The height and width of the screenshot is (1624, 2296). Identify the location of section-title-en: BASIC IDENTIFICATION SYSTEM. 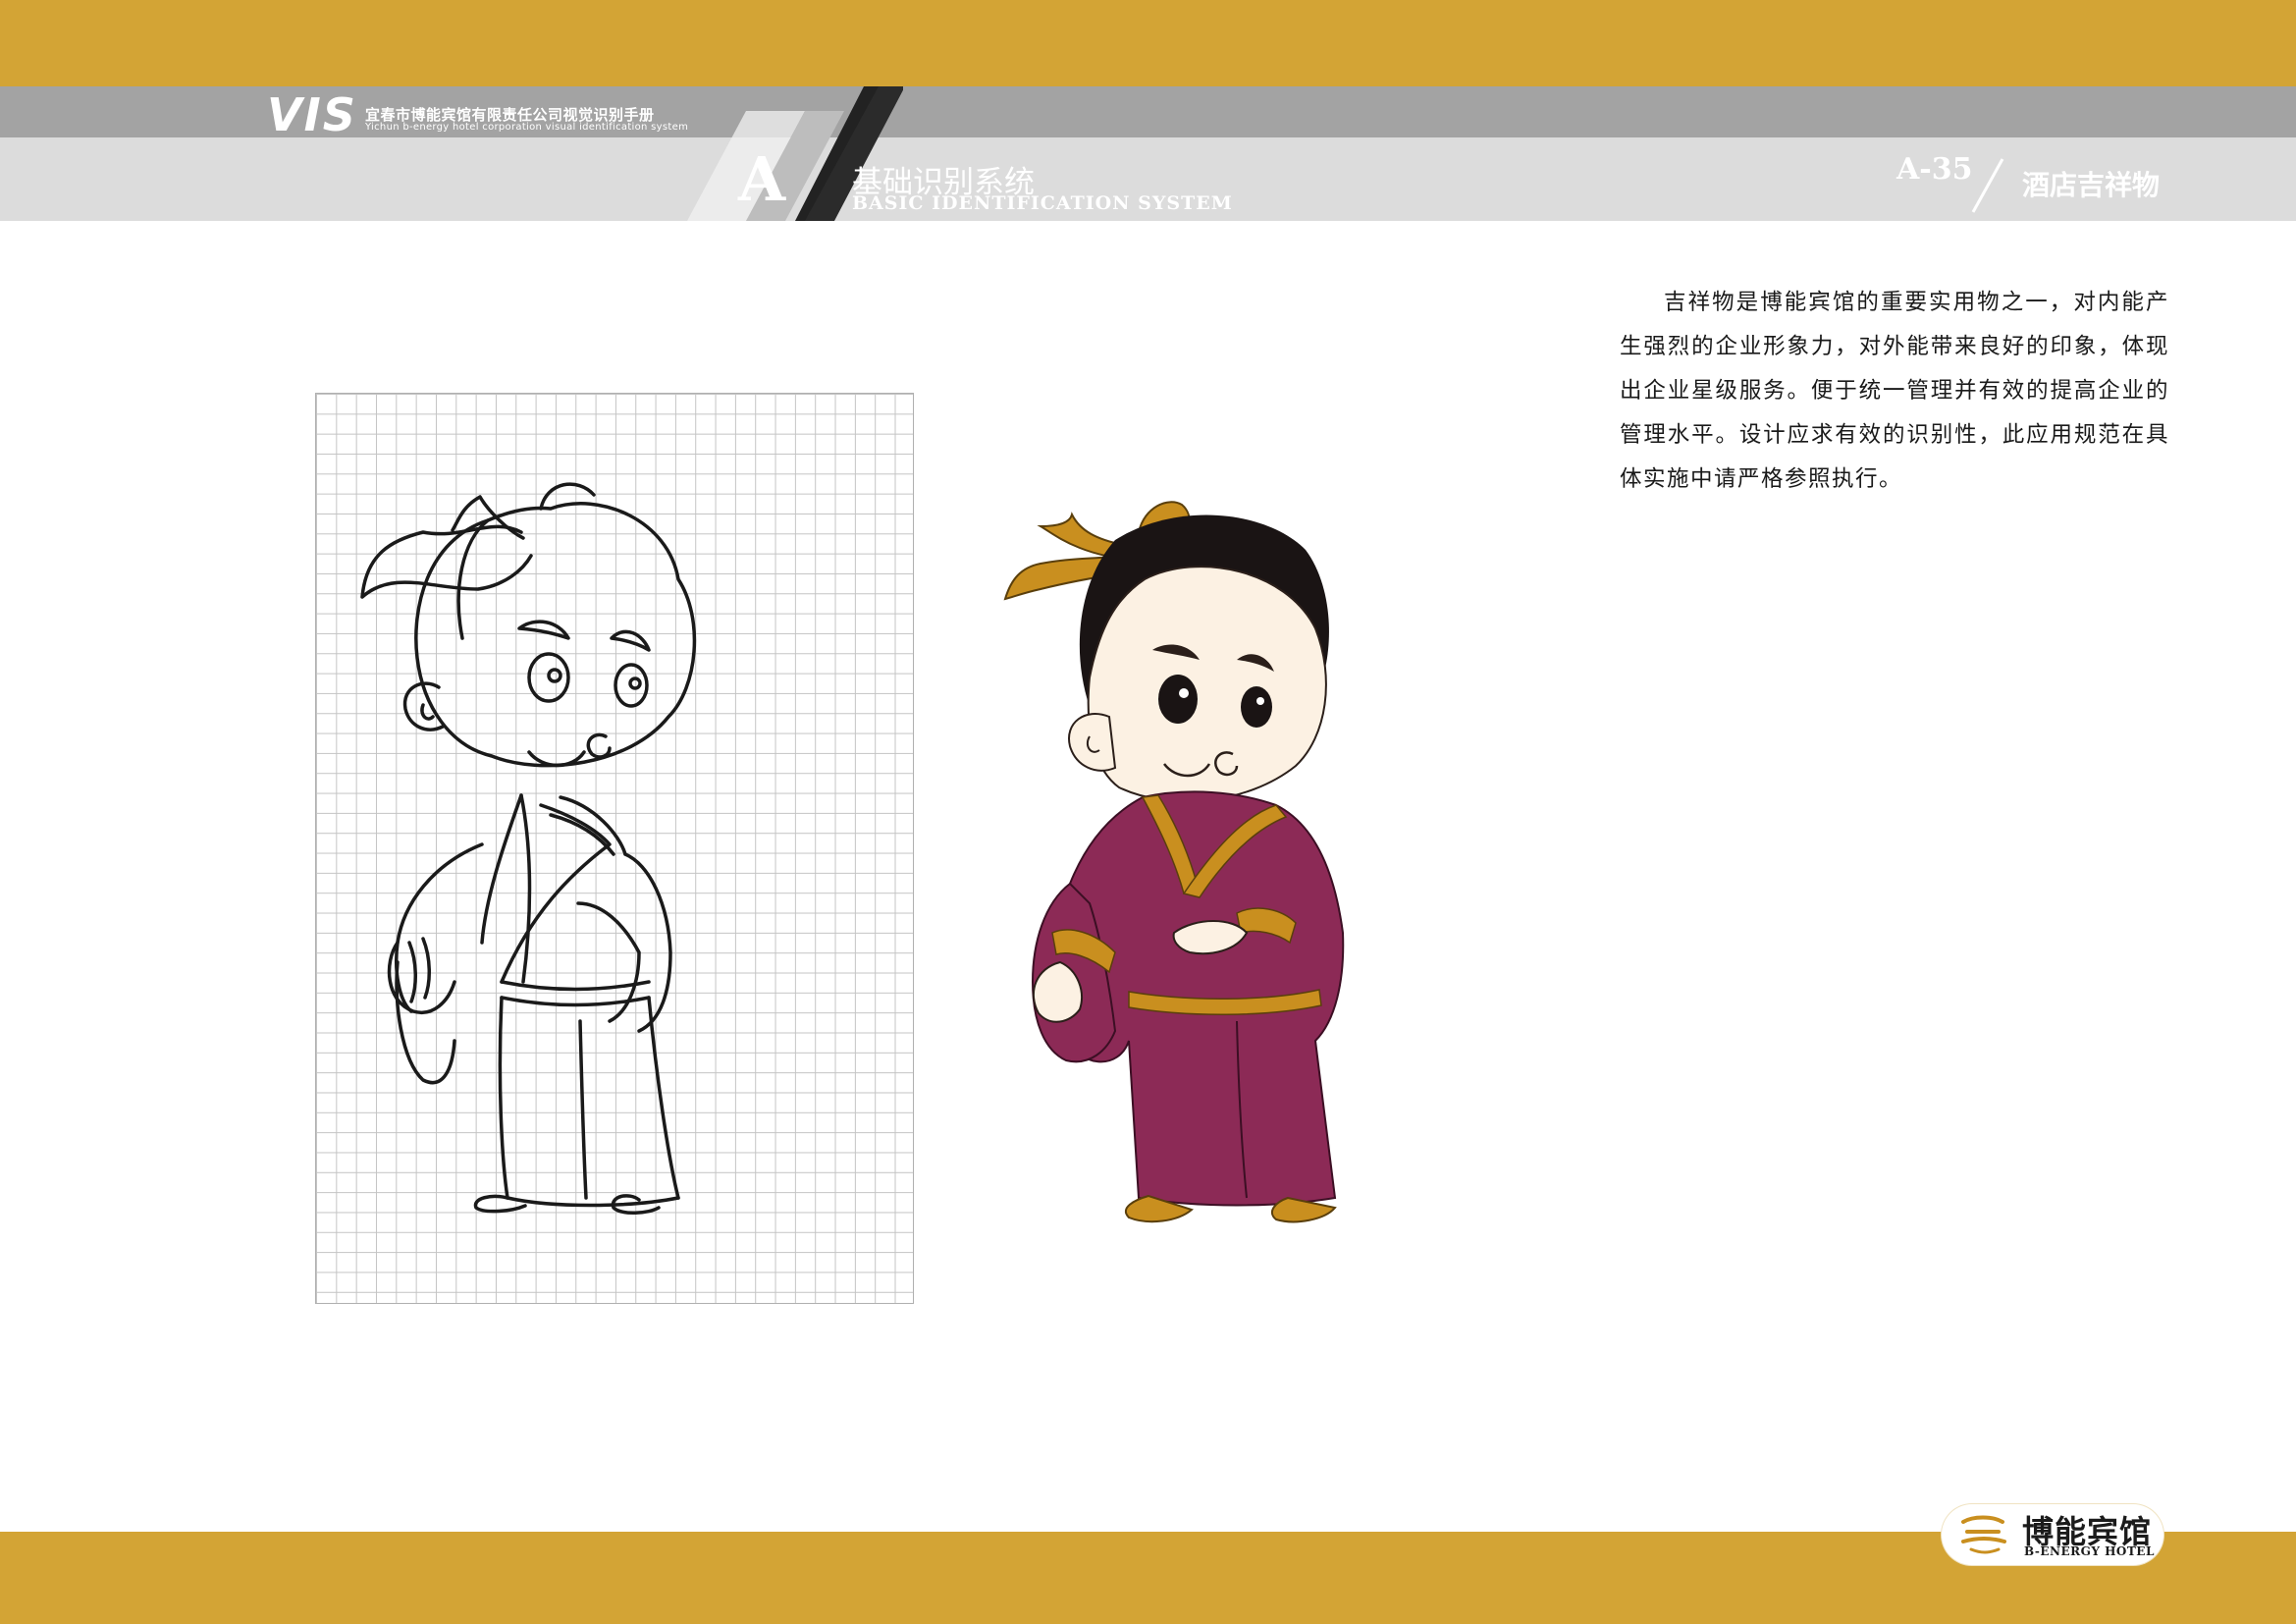
(1043, 203).